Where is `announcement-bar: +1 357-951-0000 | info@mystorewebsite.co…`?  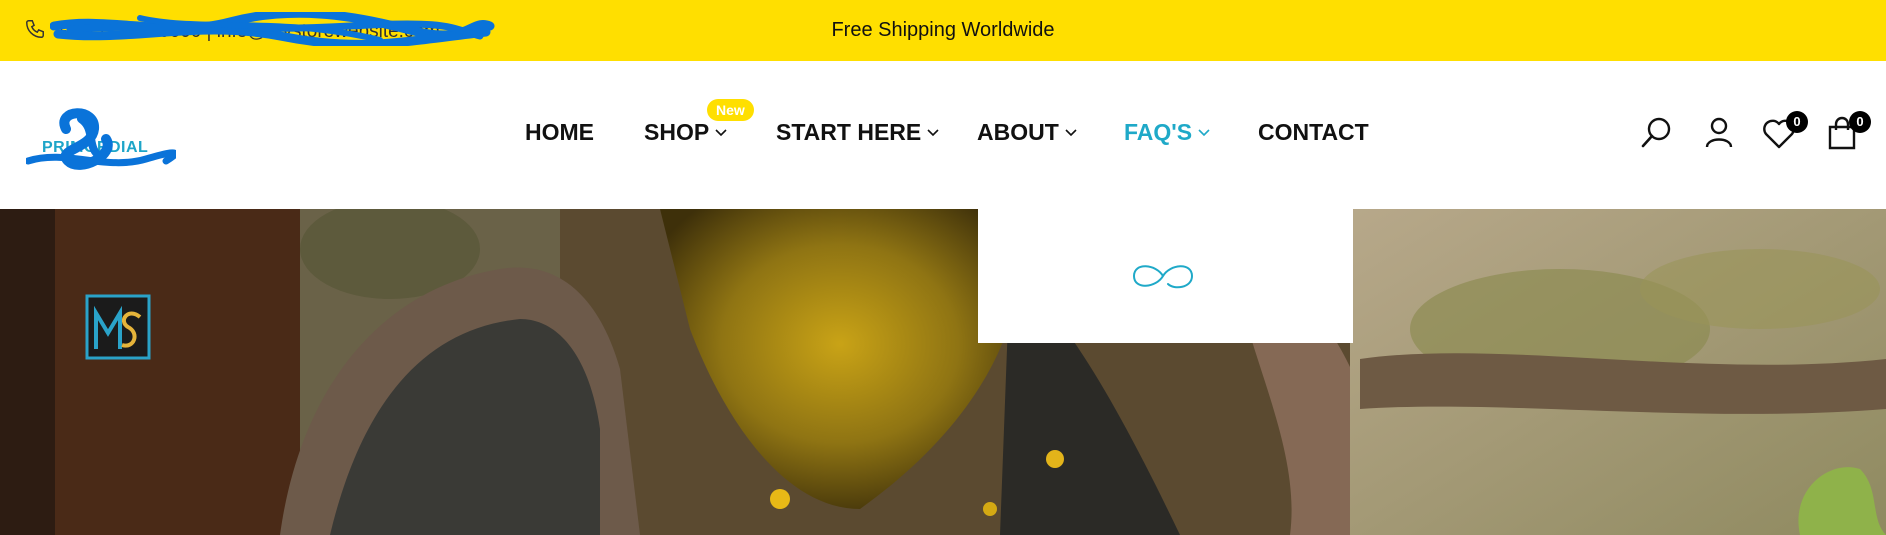 announcement-bar: +1 357-951-0000 | info@mystorewebsite.co… is located at coordinates (943, 30).